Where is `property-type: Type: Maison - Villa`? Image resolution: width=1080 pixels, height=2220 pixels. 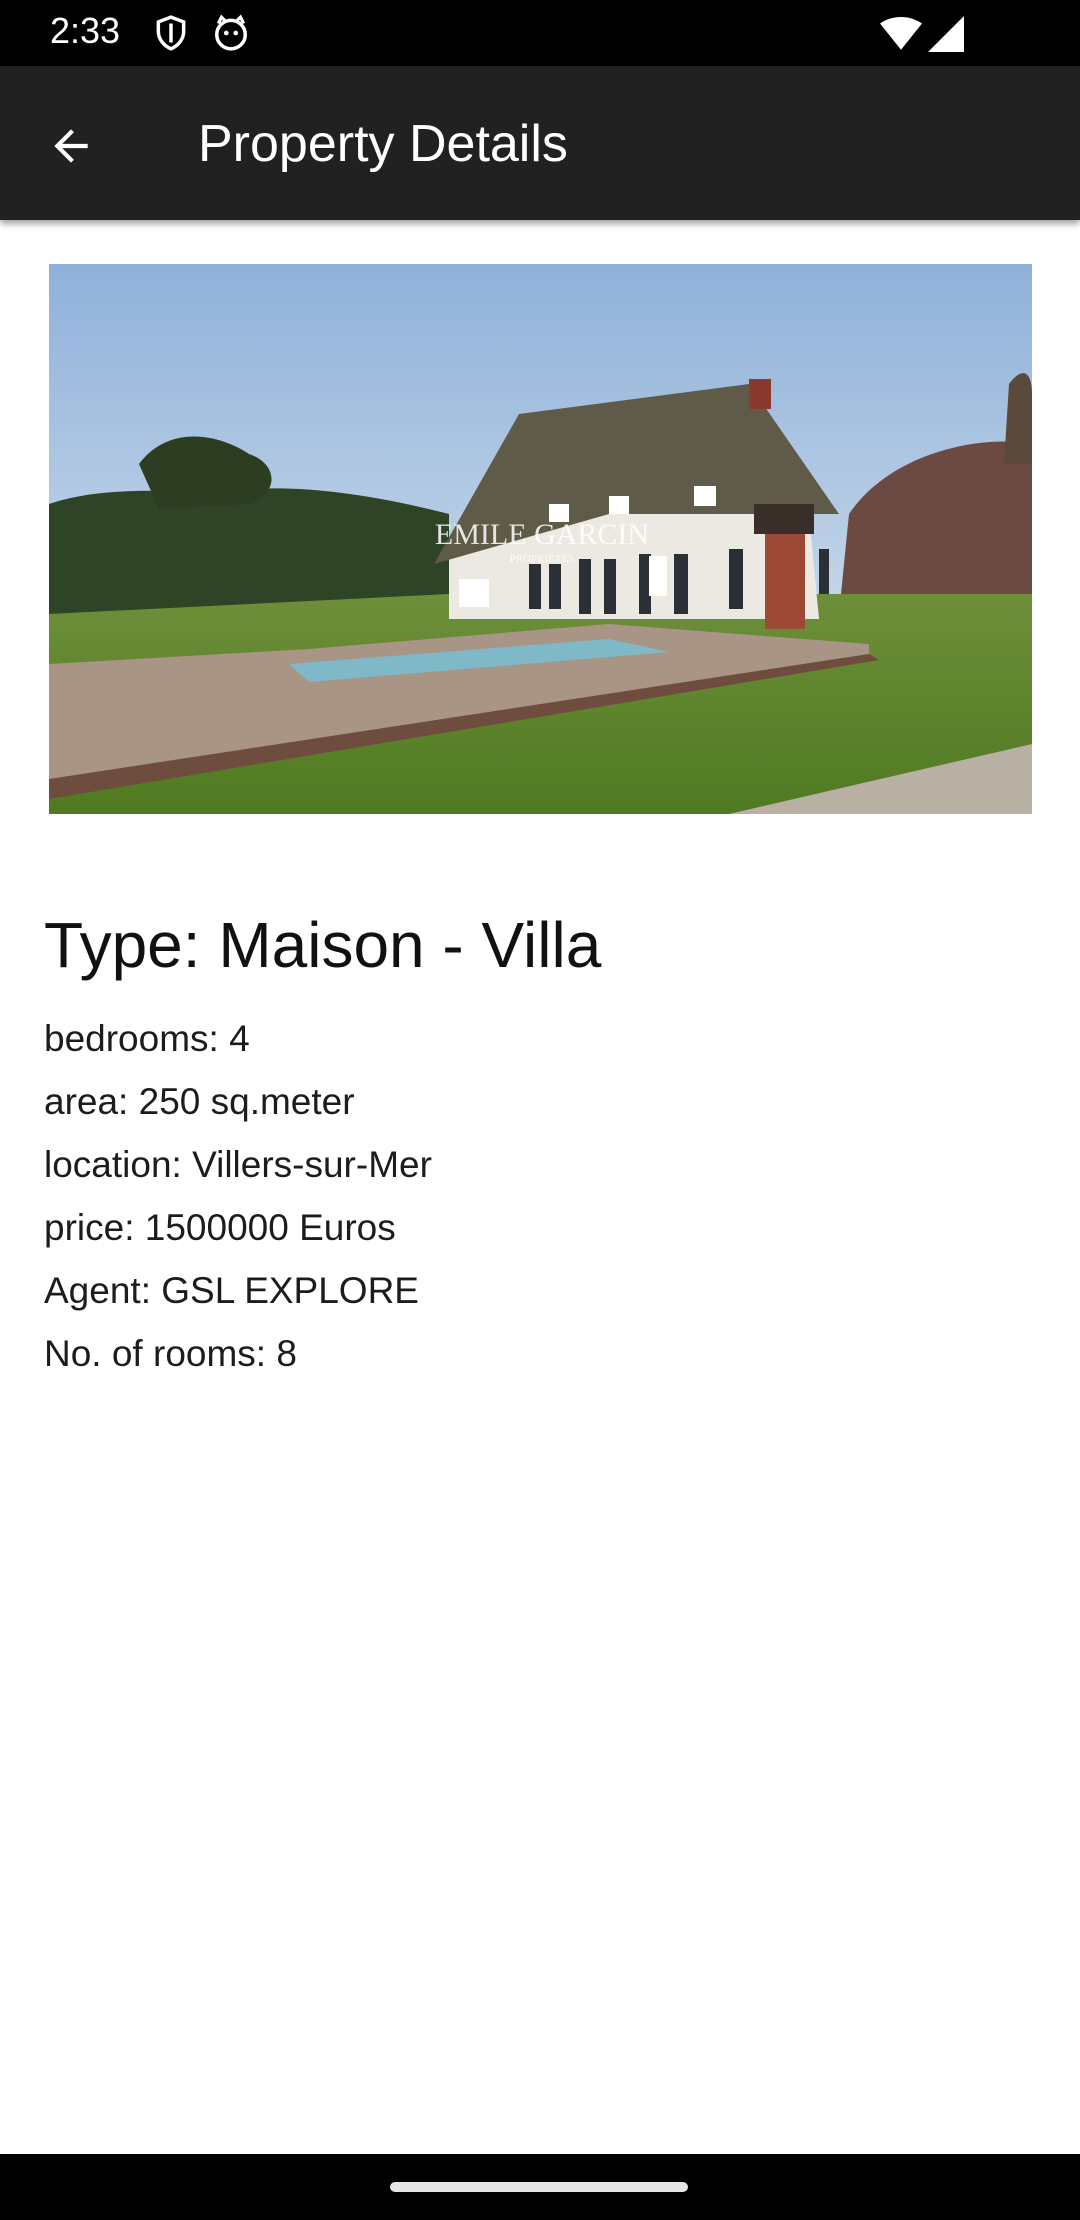 property-type: Type: Maison - Villa is located at coordinates (323, 945).